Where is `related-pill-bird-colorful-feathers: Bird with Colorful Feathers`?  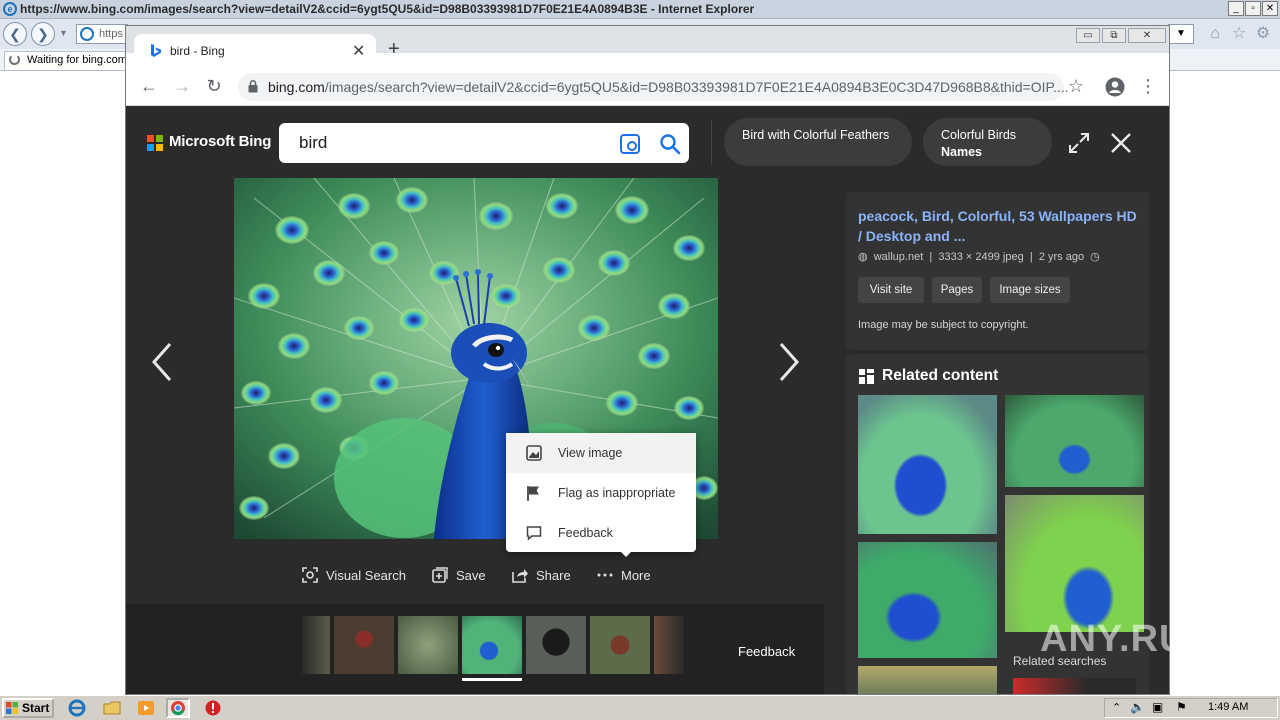
related-pill-bird-colorful-feathers: Bird with Colorful Feathers is located at coordinates (818, 142).